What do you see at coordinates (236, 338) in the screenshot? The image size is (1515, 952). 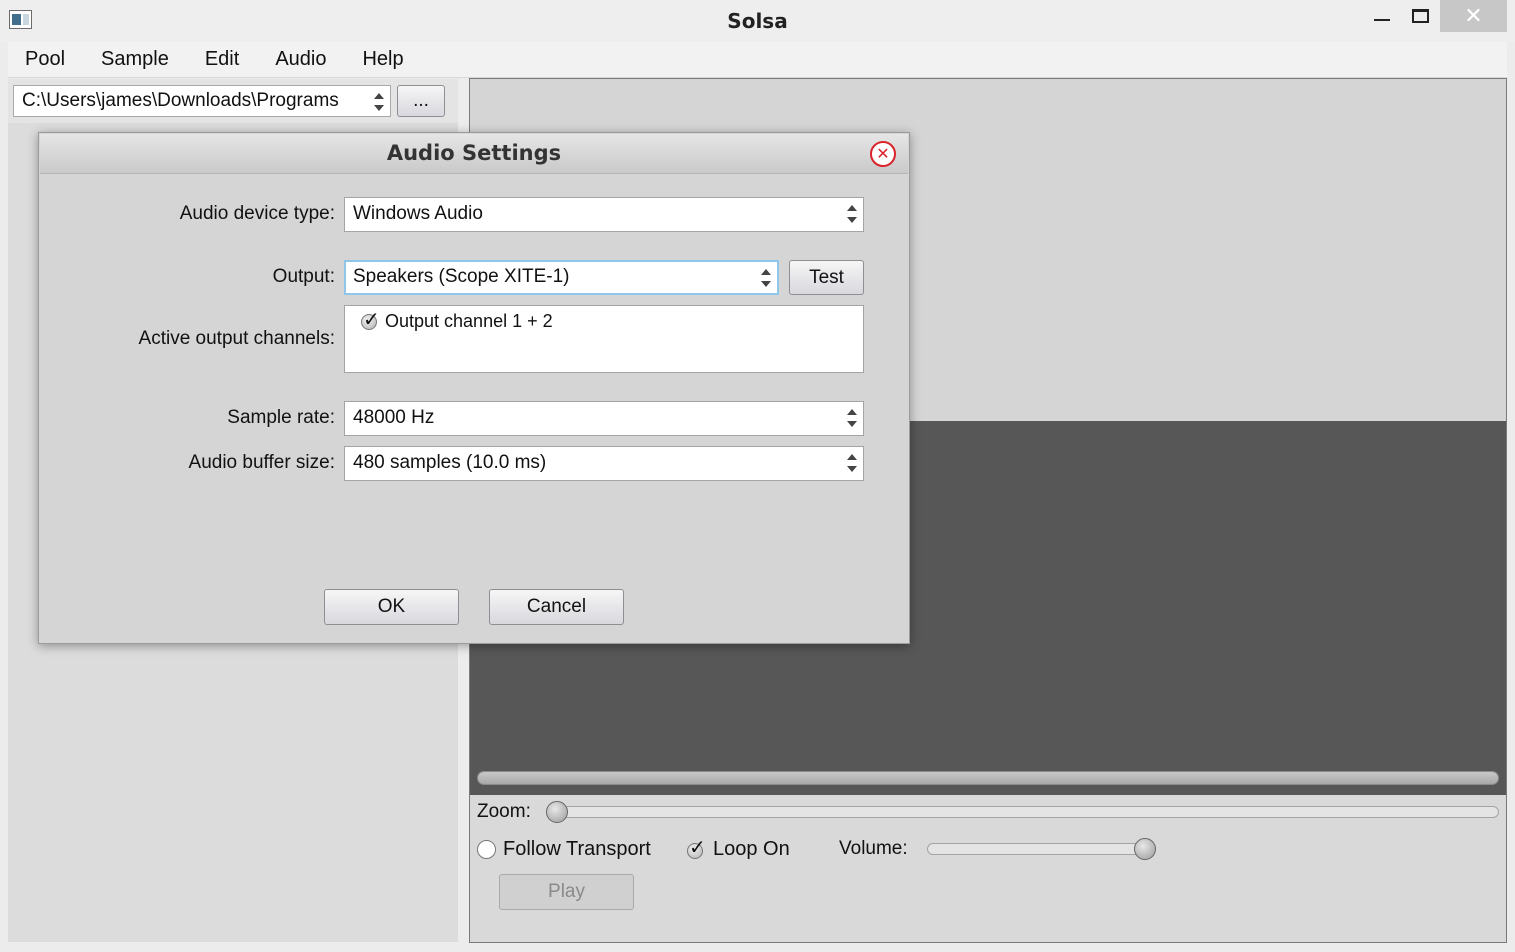 I see `active-channels-label: Active output channels:` at bounding box center [236, 338].